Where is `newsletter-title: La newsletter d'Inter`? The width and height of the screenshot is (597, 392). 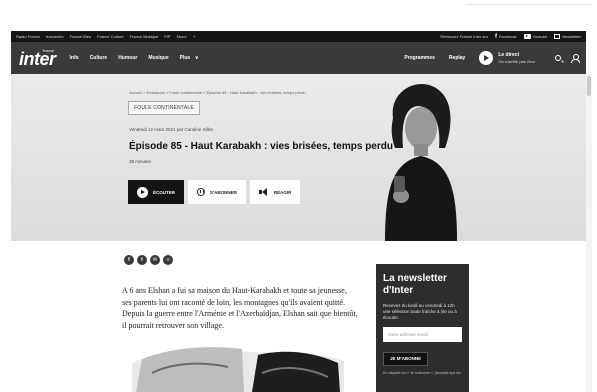 newsletter-title: La newsletter d'Inter is located at coordinates (415, 284).